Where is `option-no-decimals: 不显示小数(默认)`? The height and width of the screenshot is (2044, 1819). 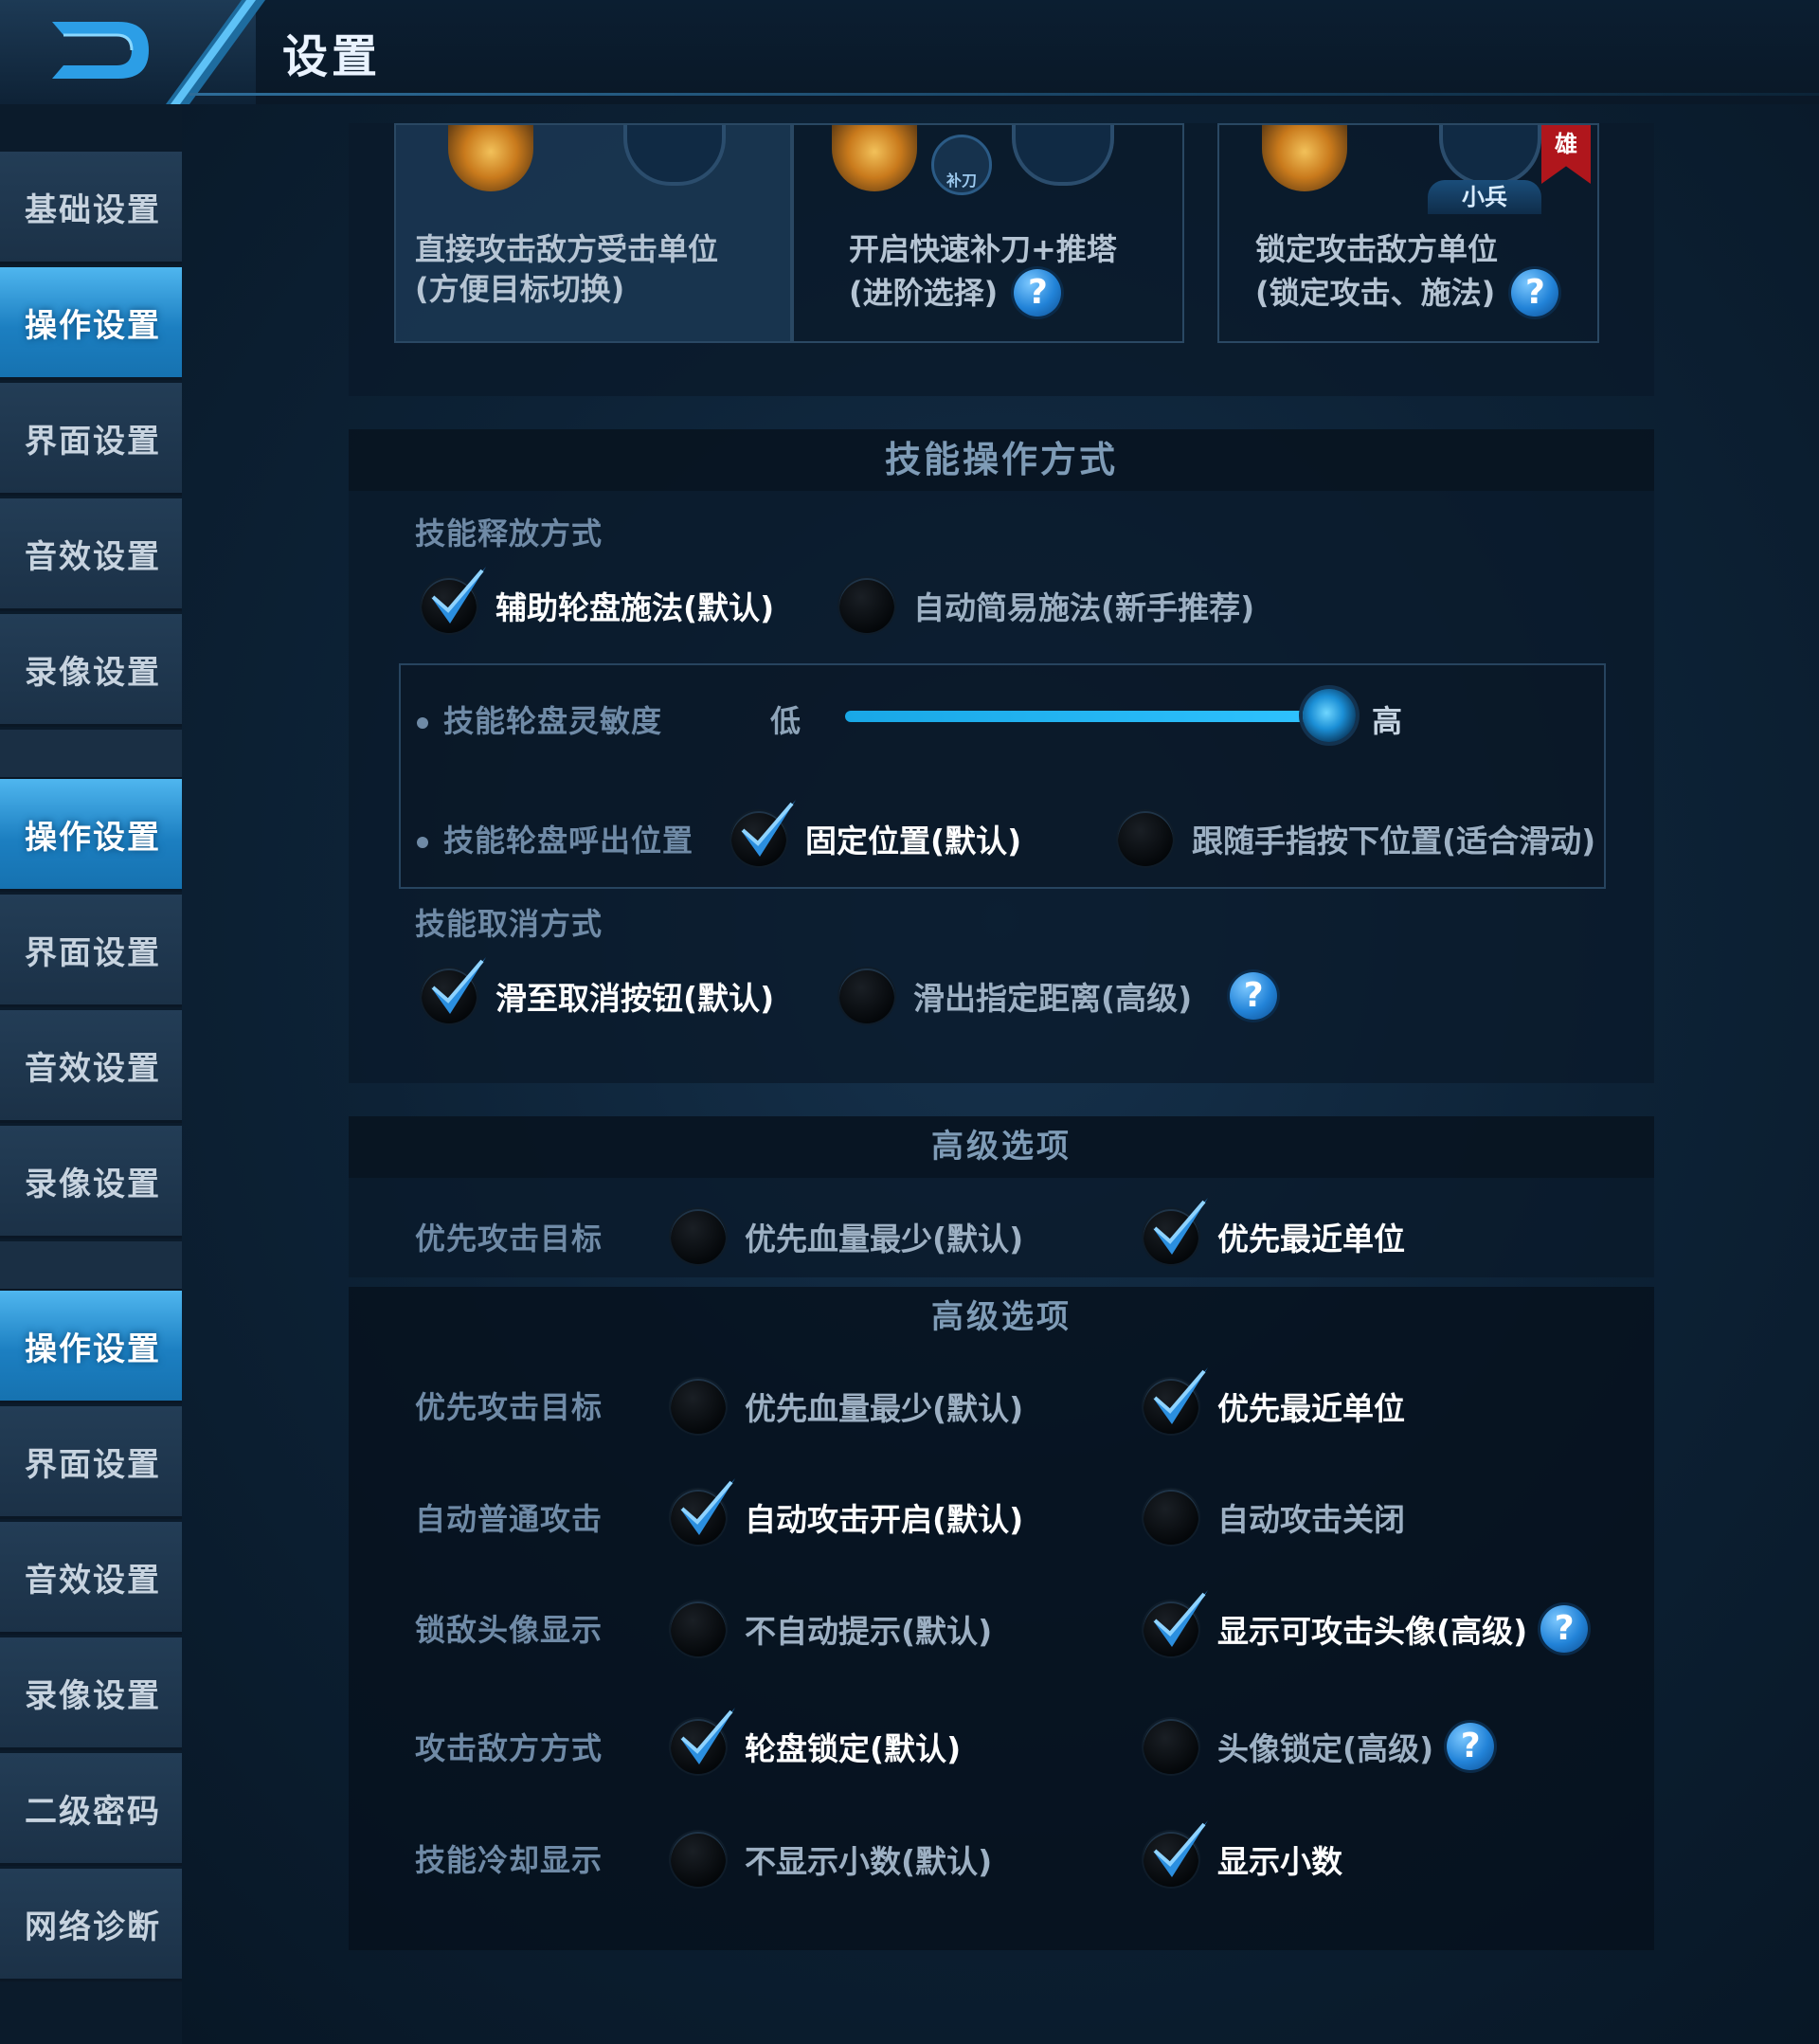 option-no-decimals: 不显示小数(默认) is located at coordinates (831, 1859).